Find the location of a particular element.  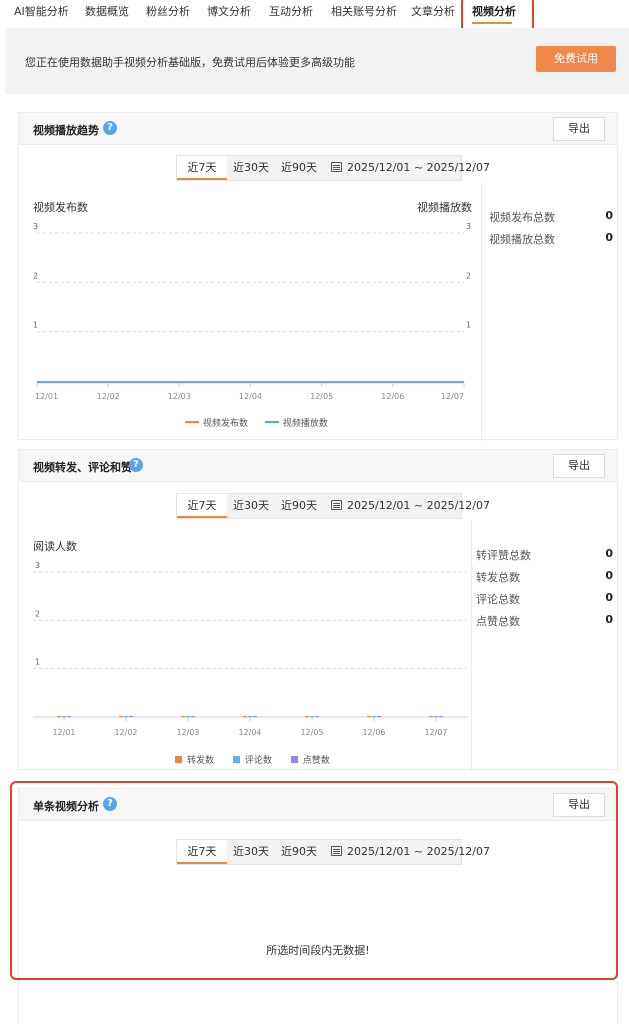

panel-title: 视频播放趋势 is located at coordinates (66, 130).